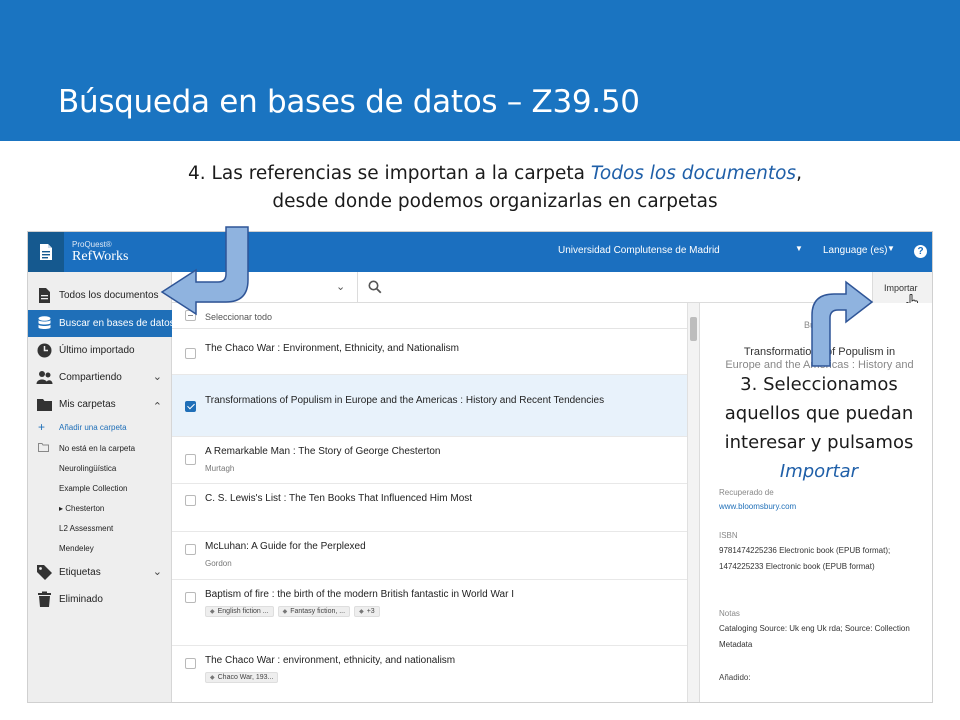 This screenshot has height=720, width=960. Describe the element at coordinates (90, 377) in the screenshot. I see `sidebar-item-label: Compartiendo` at that location.